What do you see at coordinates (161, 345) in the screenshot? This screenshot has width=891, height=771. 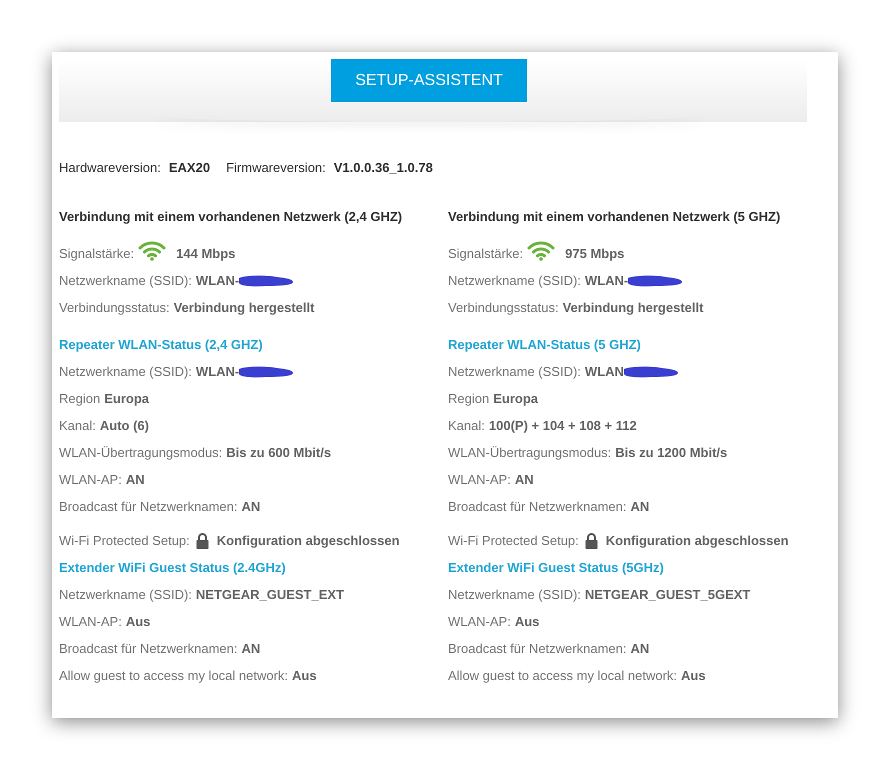 I see `section-heading: Repeater WLAN-Status (2,4 GHZ)` at bounding box center [161, 345].